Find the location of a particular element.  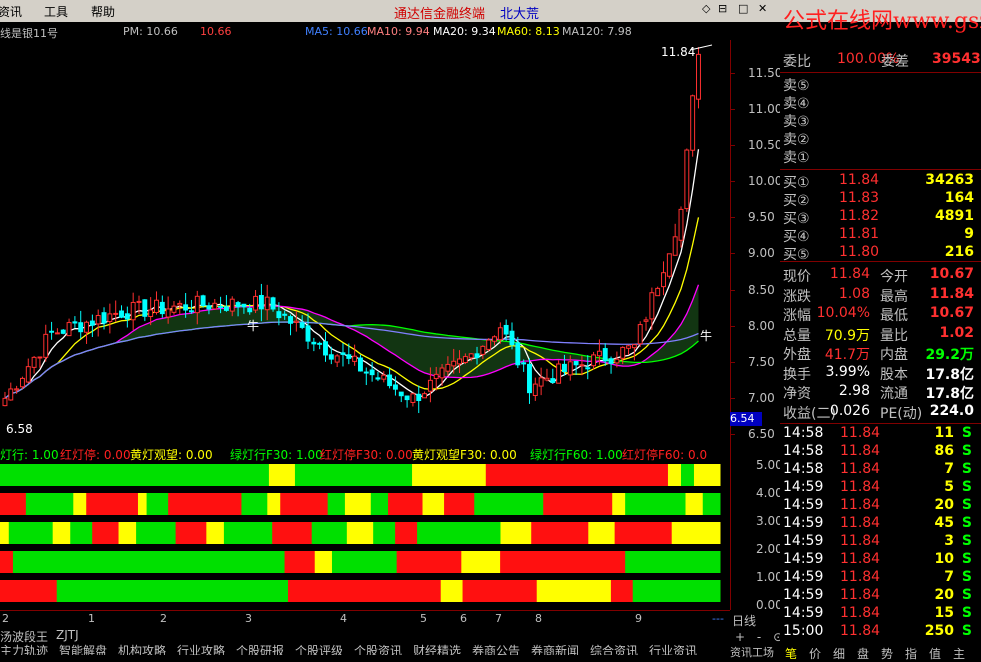

menu-item-help: 帮助 is located at coordinates (103, 11).